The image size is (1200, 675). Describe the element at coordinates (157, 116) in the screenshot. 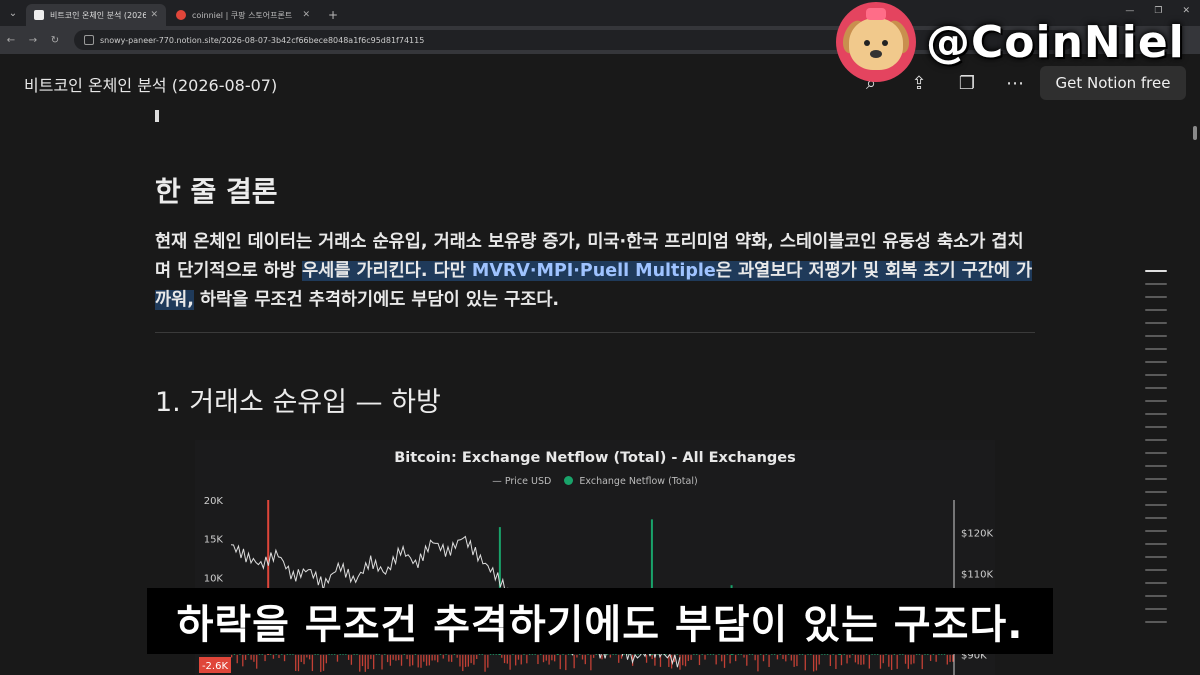

I see `text-cursor` at that location.